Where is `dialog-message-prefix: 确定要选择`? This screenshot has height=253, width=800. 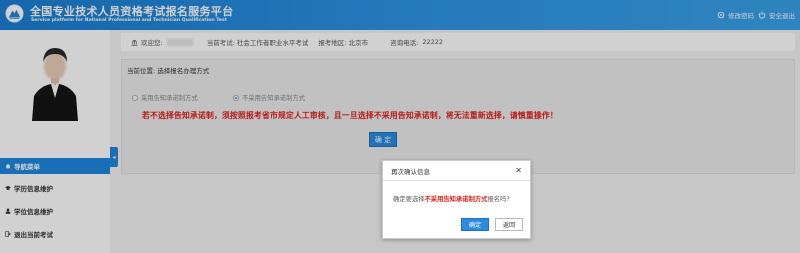
dialog-message-prefix: 确定要选择 is located at coordinates (409, 199).